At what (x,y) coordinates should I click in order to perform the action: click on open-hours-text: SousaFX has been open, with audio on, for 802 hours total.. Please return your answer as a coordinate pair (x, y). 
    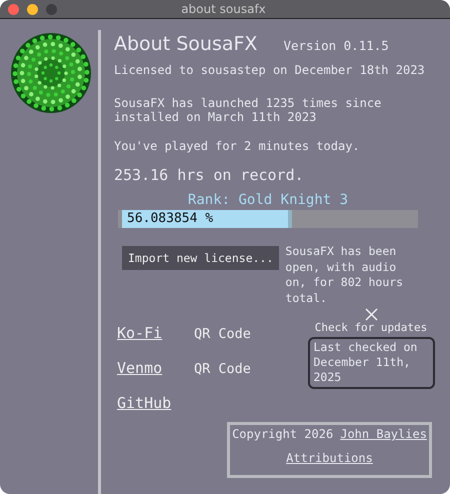
    Looking at the image, I should click on (344, 275).